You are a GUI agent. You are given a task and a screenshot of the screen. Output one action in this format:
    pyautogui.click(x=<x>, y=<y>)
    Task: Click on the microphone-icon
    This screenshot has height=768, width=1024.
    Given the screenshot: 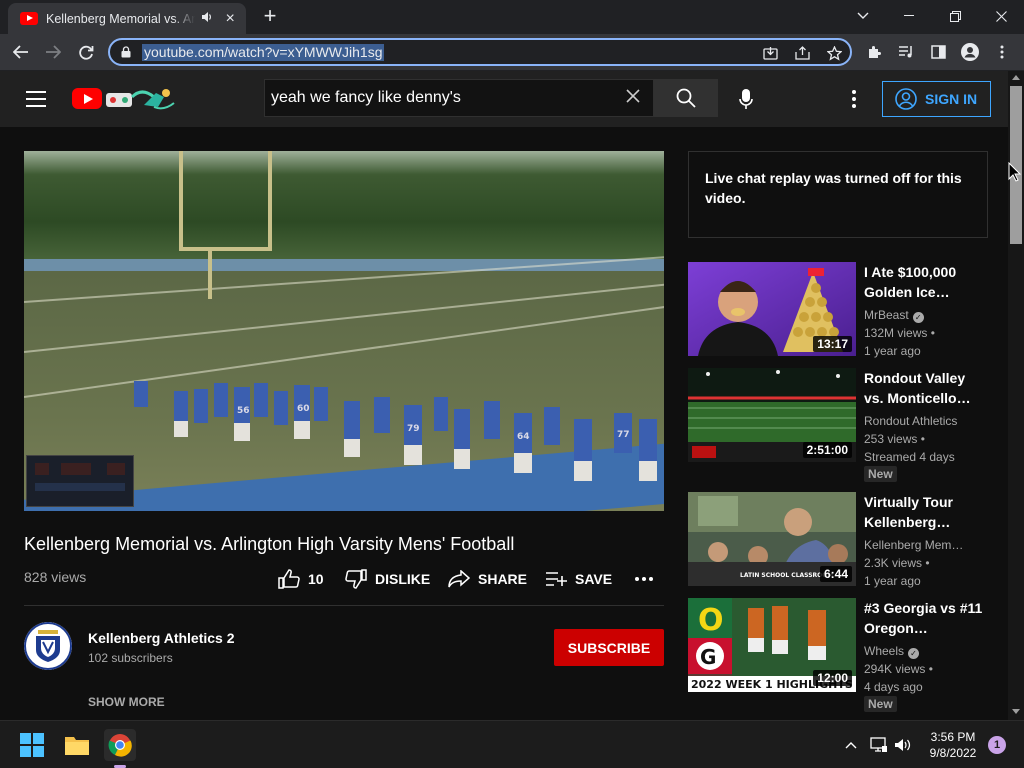 What is the action you would take?
    pyautogui.click(x=746, y=99)
    